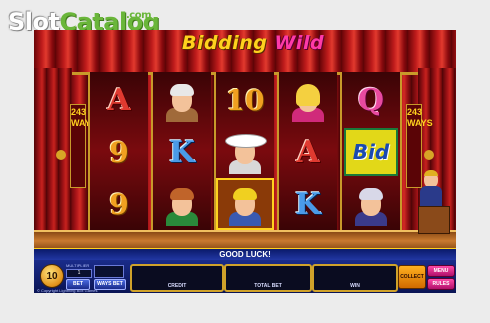  Describe the element at coordinates (441, 284) in the screenshot. I see `rules-button: RULES` at that location.